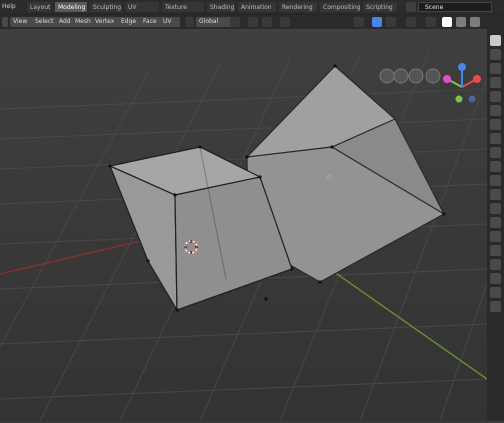  Describe the element at coordinates (221, 7) in the screenshot. I see `tab-shading: Shading` at that location.